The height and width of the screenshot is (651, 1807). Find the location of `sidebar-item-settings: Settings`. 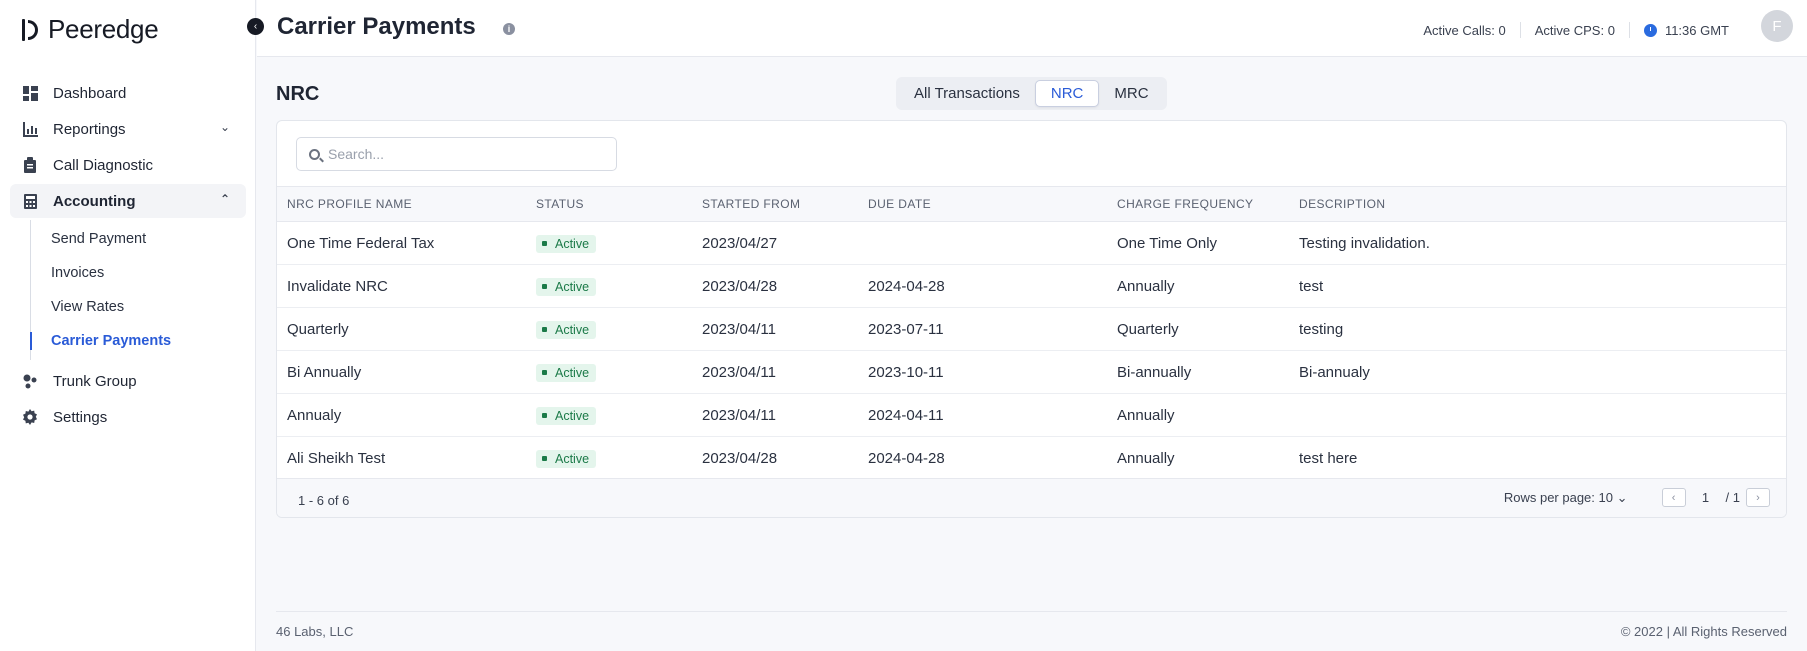

sidebar-item-settings: Settings is located at coordinates (128, 417).